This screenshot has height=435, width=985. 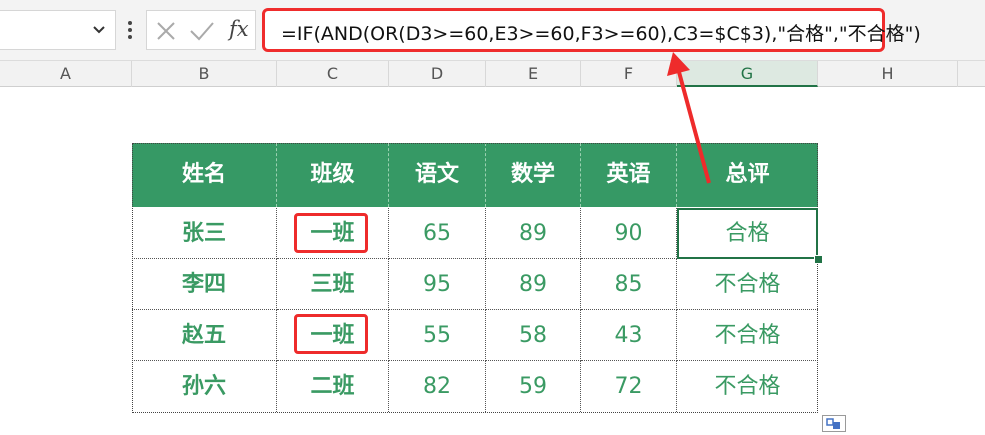 What do you see at coordinates (834, 423) in the screenshot?
I see `quick-analysis-icon` at bounding box center [834, 423].